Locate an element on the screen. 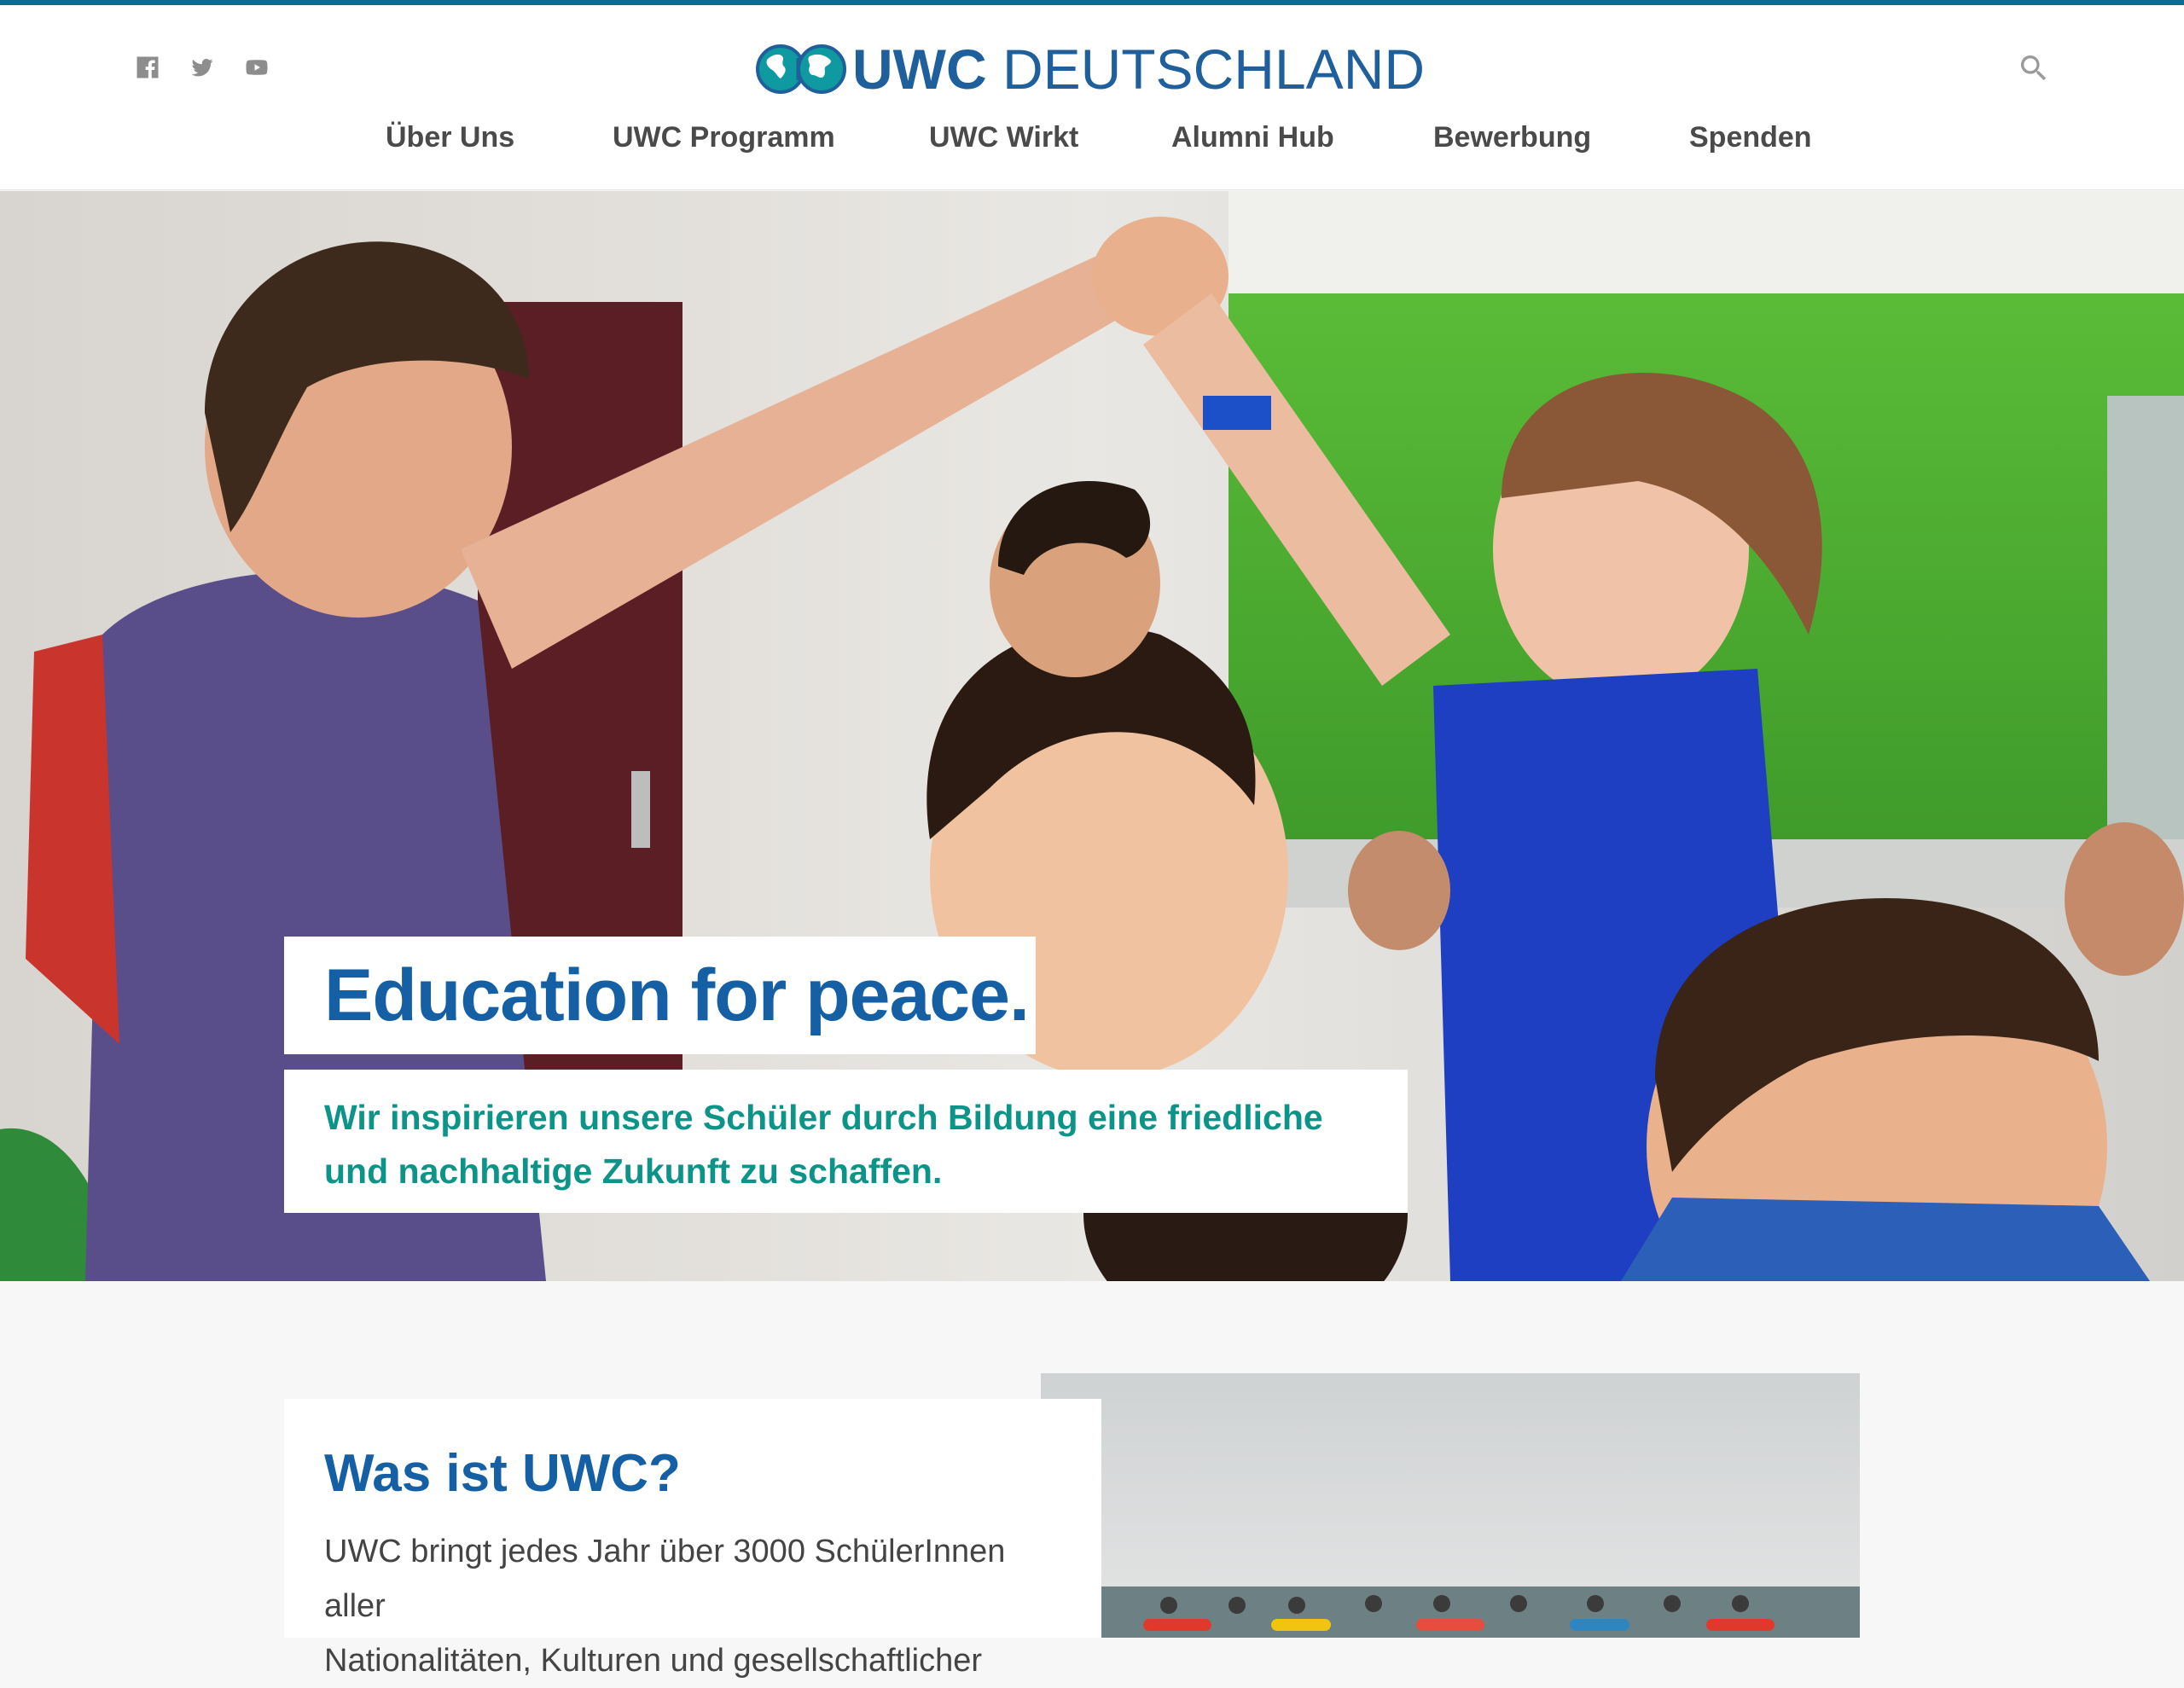  globe-logo-icon is located at coordinates (801, 69).